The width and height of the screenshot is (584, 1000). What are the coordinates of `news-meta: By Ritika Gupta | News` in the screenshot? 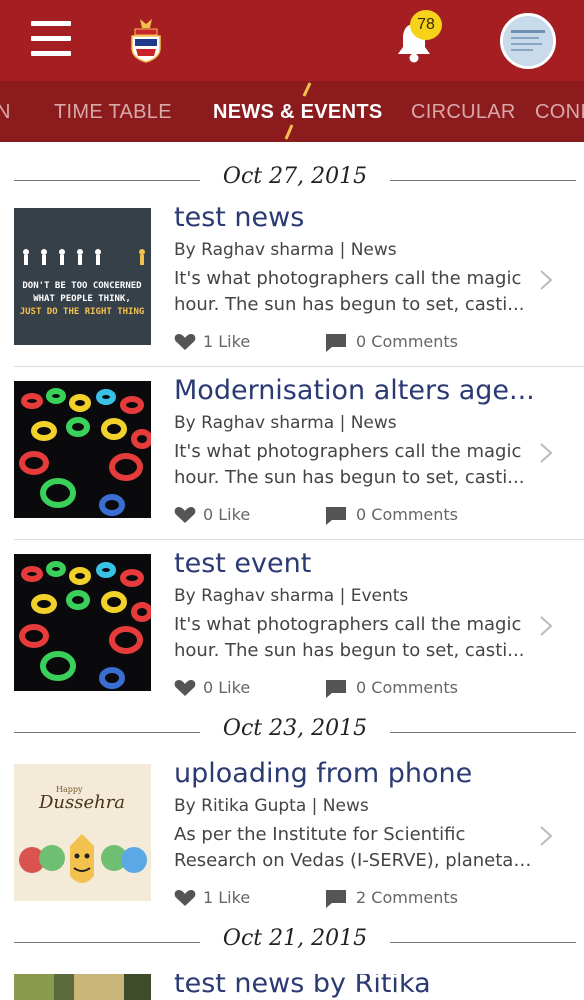 It's located at (271, 806).